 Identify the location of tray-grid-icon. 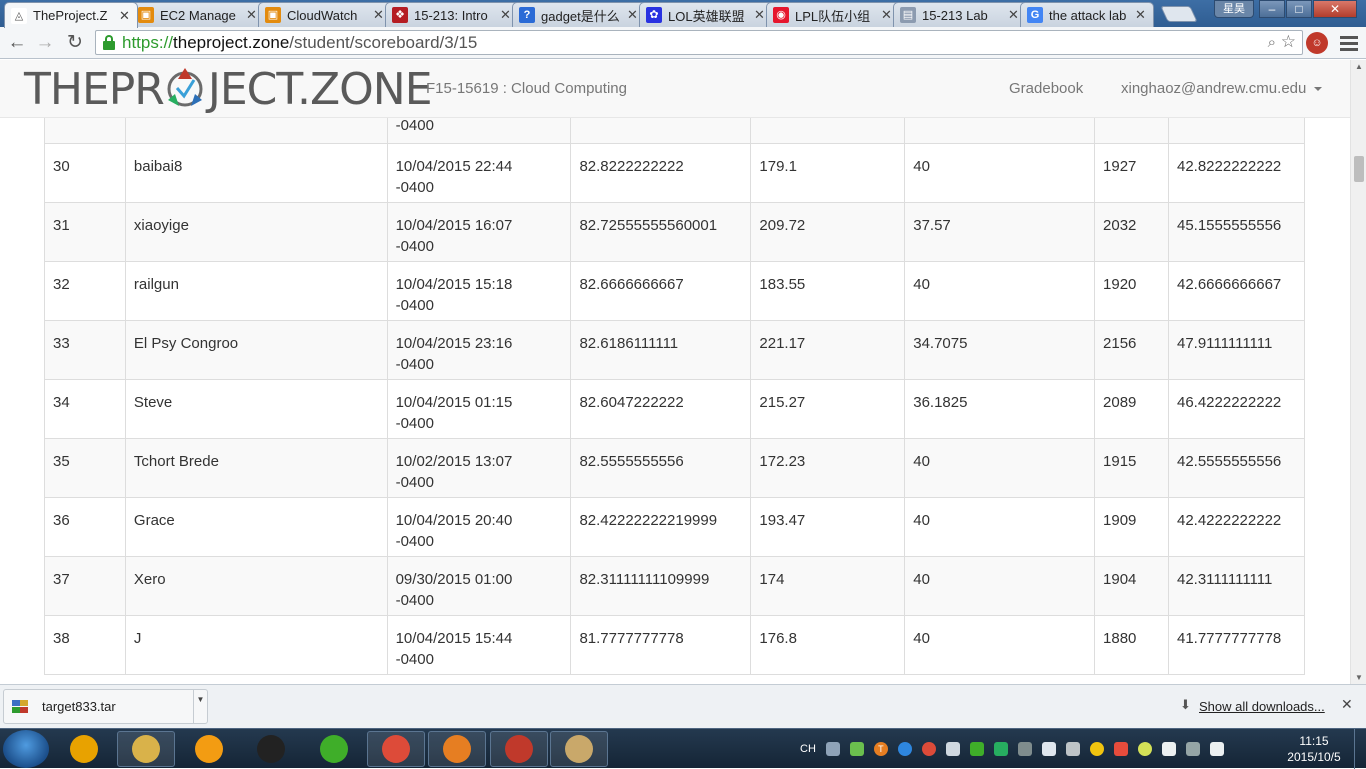
(976, 749).